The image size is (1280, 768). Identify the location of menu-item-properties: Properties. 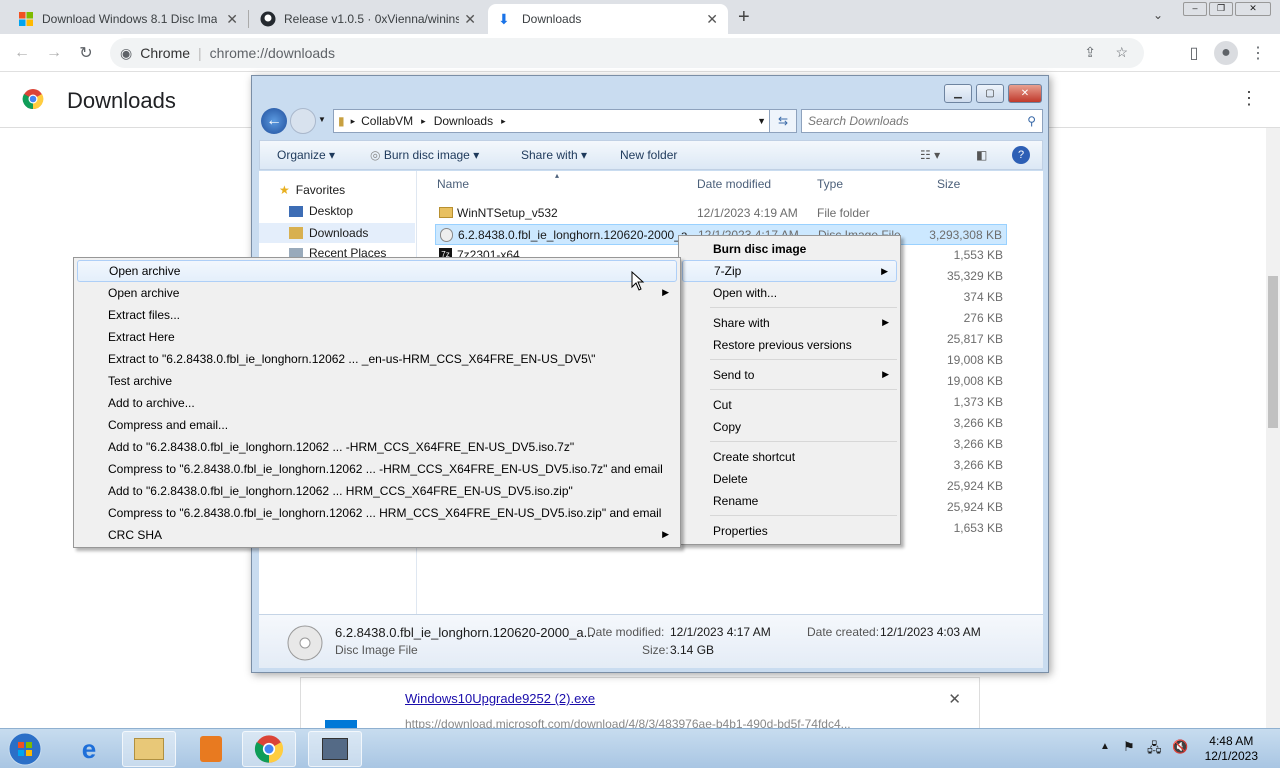
(789, 531).